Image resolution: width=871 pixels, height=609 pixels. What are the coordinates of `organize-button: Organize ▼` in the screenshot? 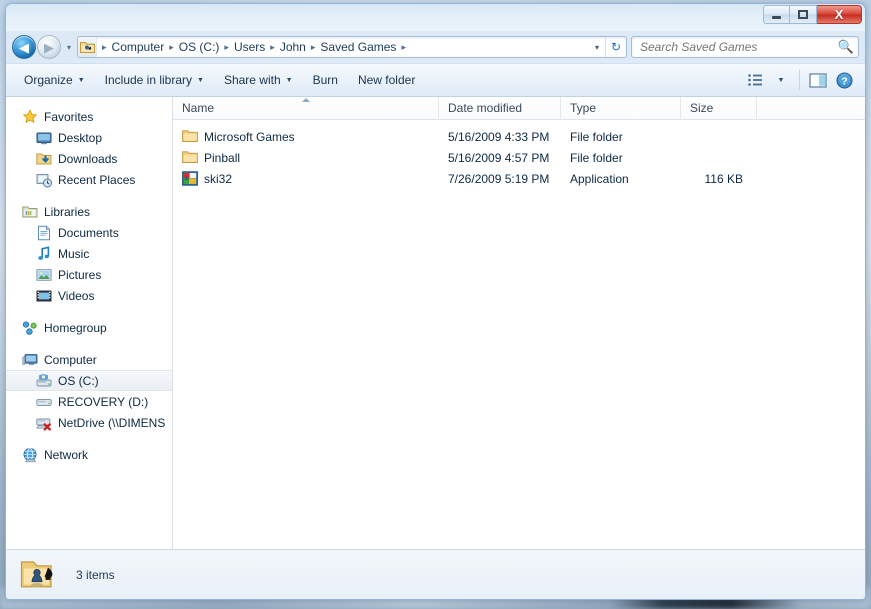 It's located at (54, 80).